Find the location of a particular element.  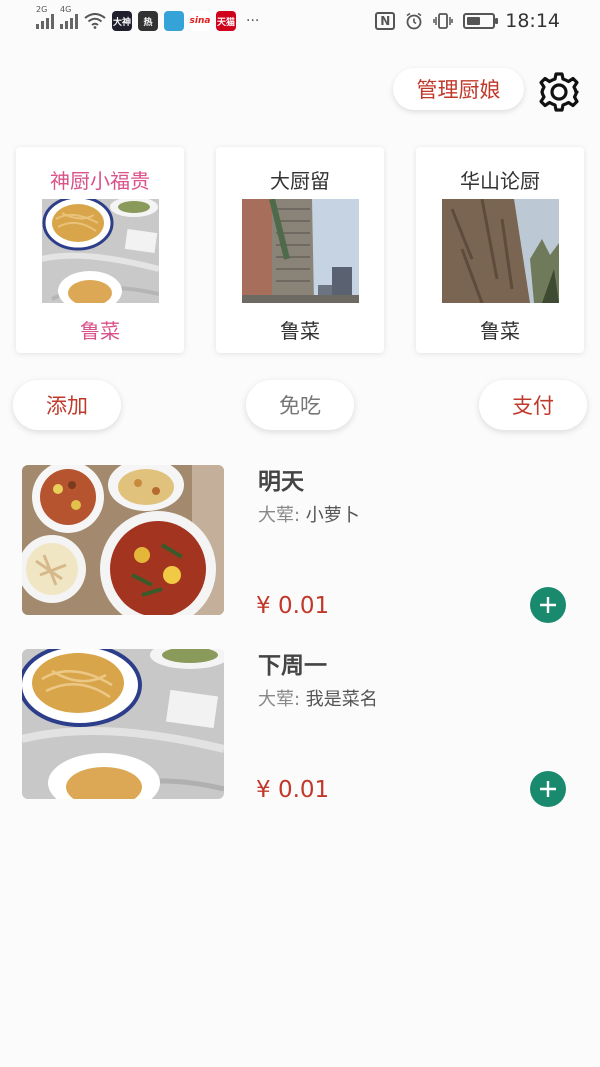

hot-app-icon: 热 is located at coordinates (148, 21).